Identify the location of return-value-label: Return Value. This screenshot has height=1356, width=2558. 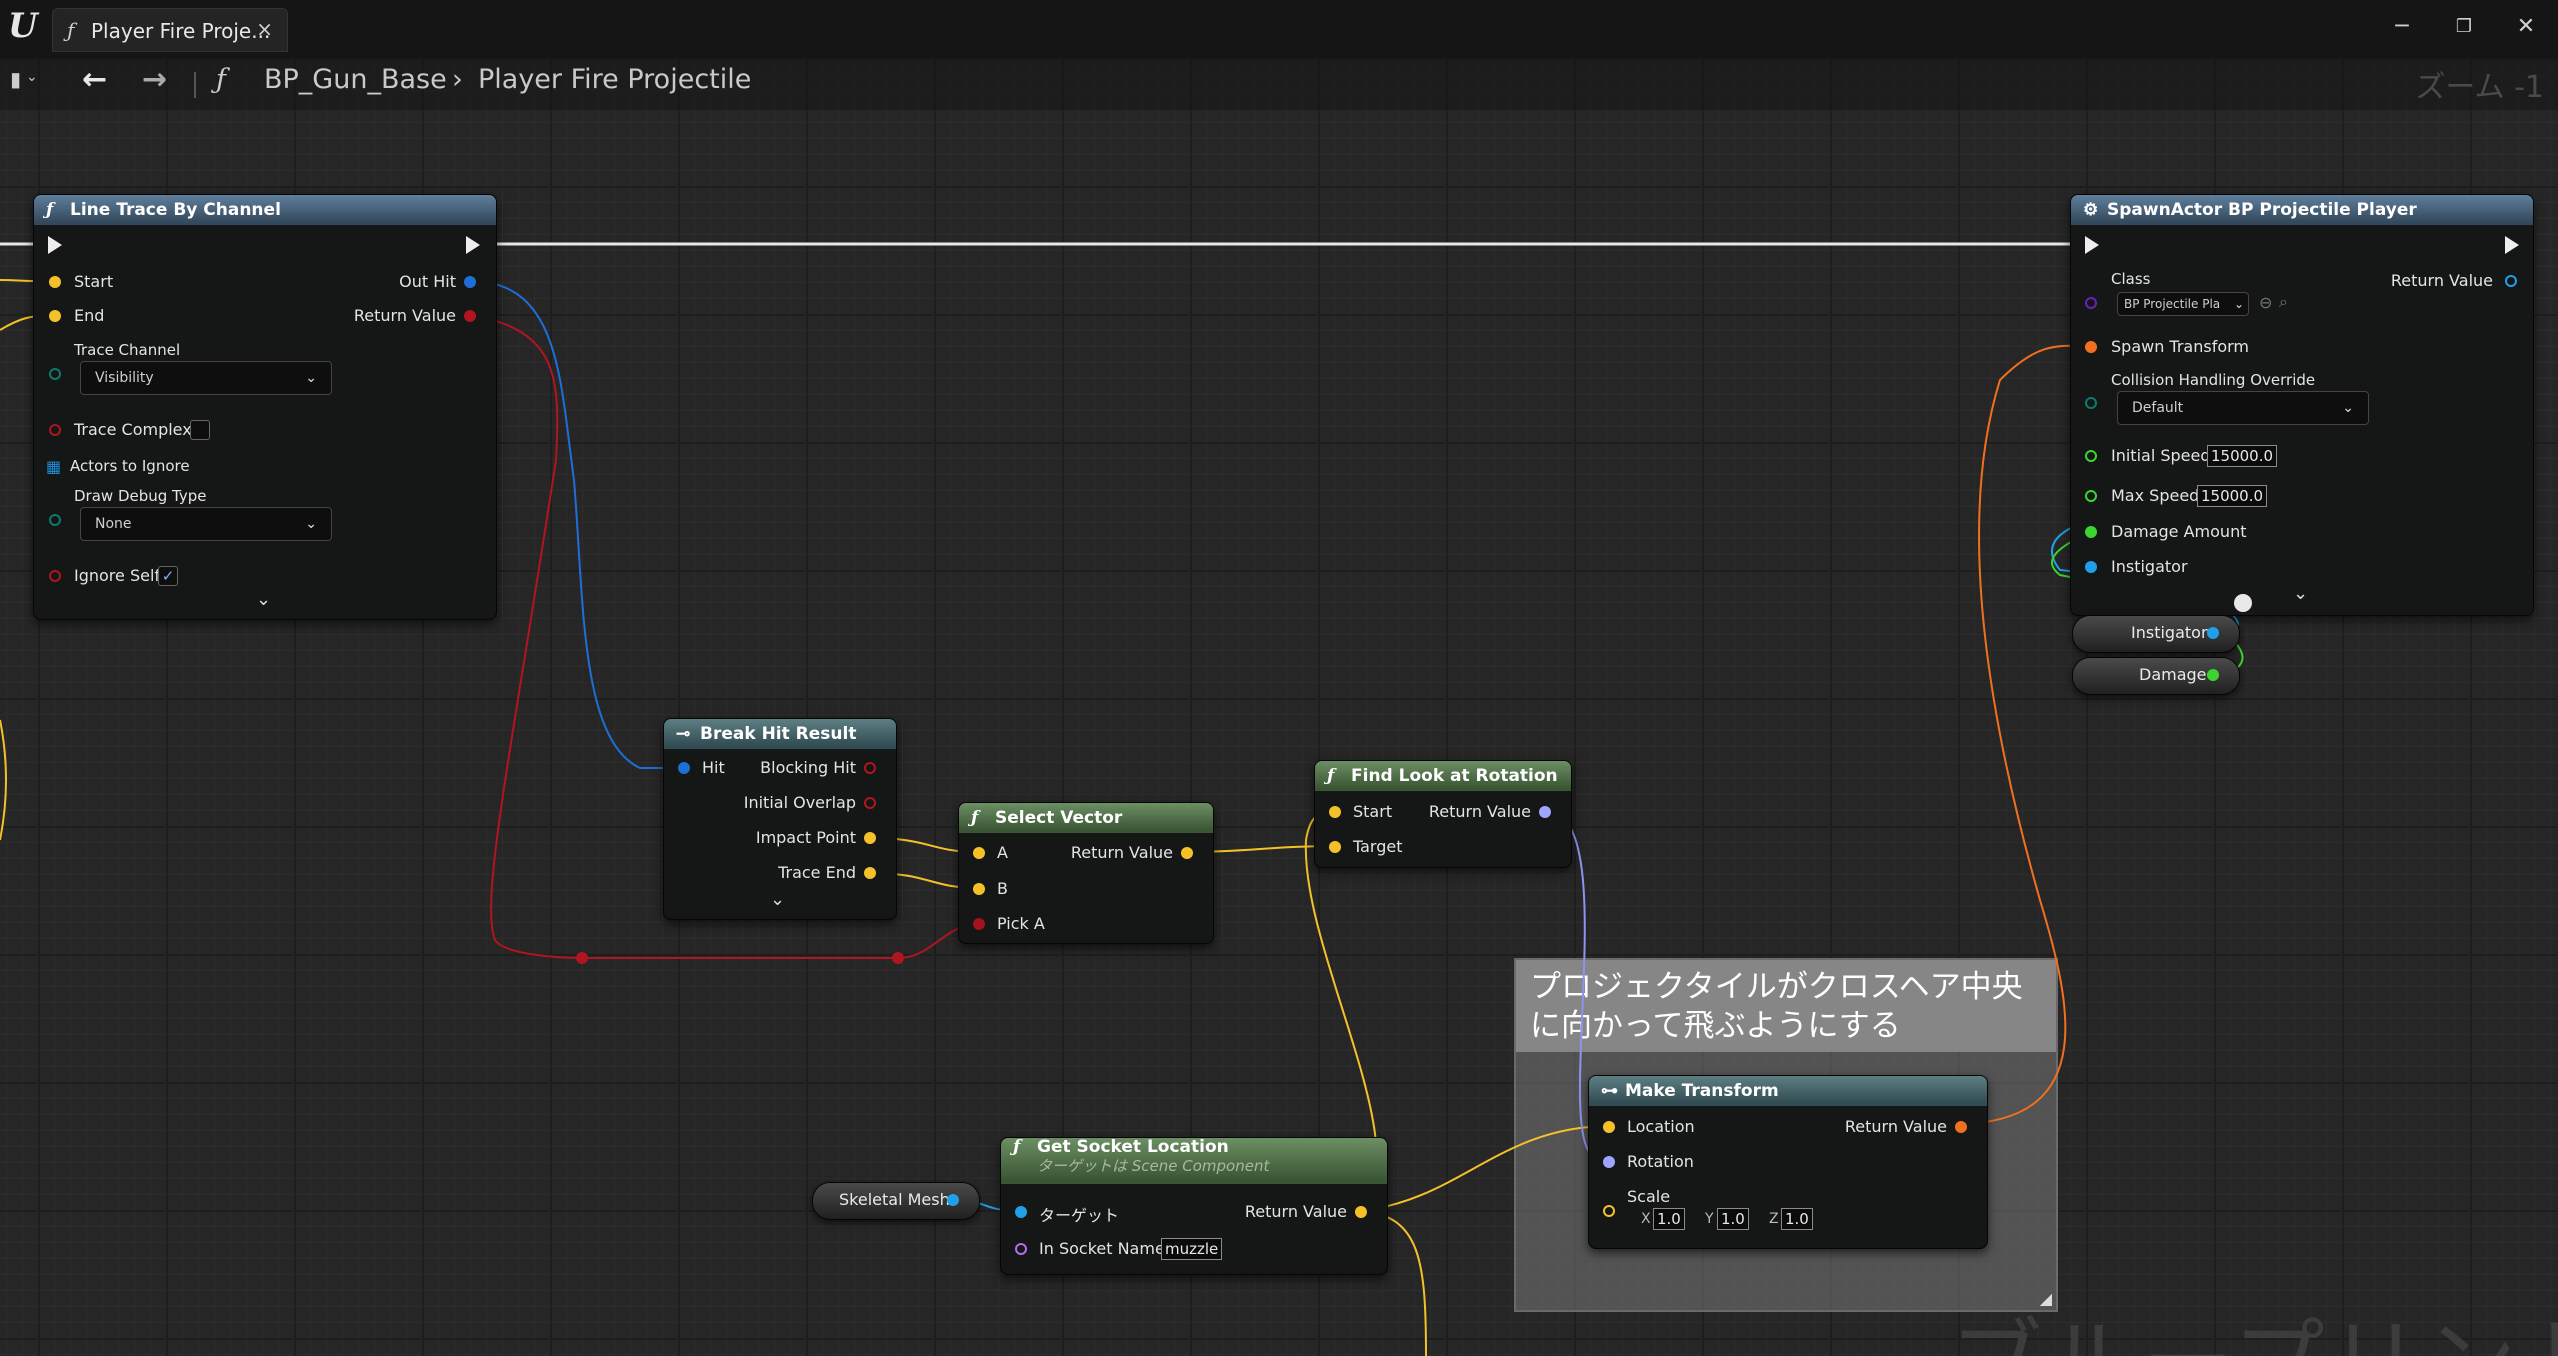
(1895, 1126).